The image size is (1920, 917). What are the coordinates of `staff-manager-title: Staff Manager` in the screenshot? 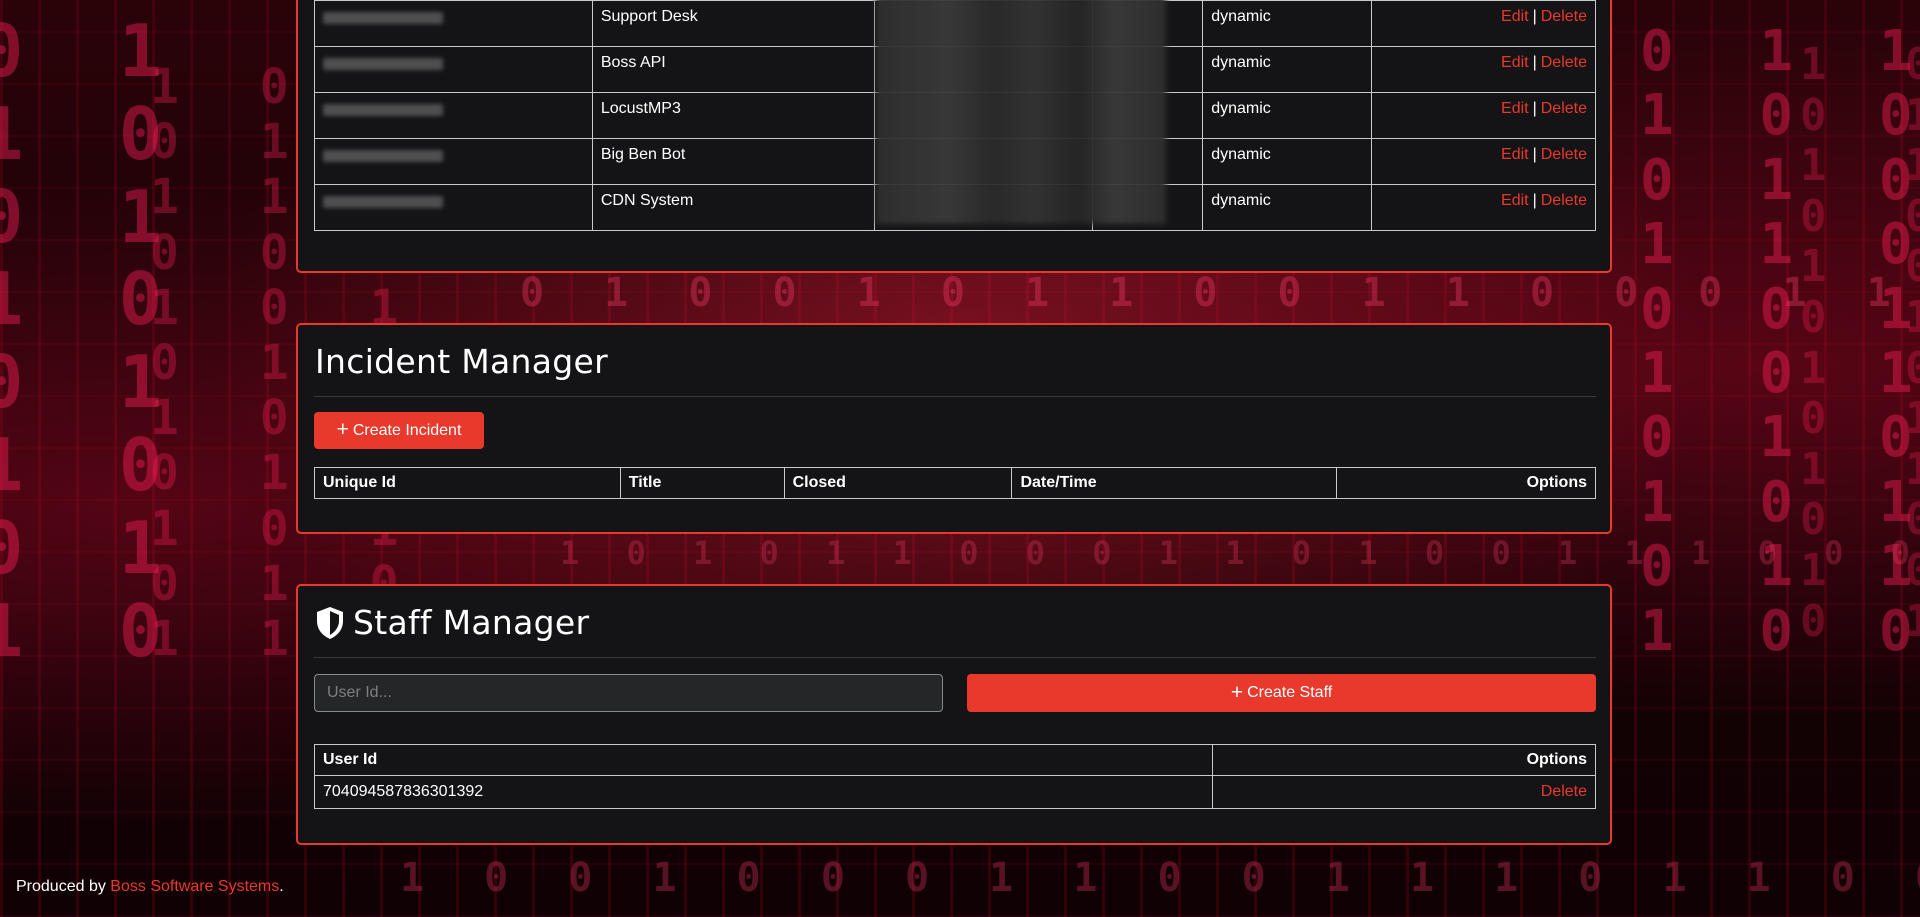 It's located at (471, 622).